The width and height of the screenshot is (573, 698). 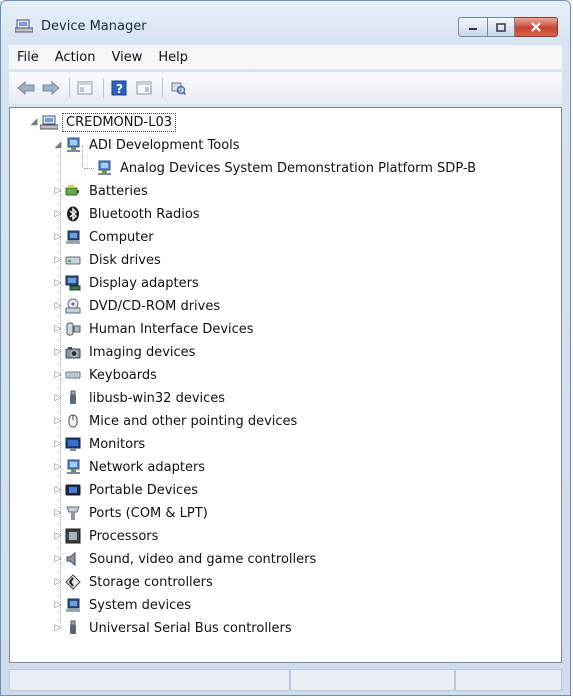 I want to click on properties-icon, so click(x=144, y=88).